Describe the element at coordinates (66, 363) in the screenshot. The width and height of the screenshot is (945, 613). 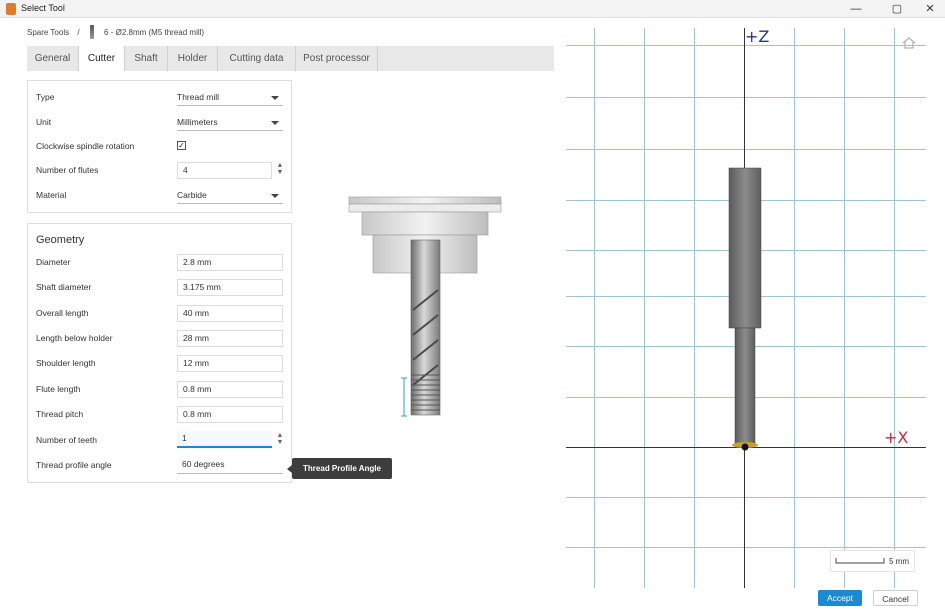
I see `shoulder-length-label: Shoulder length` at that location.